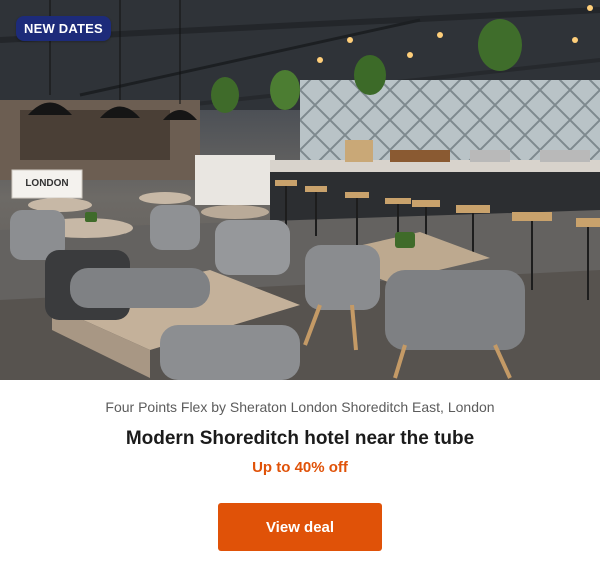 This screenshot has width=600, height=575. I want to click on london-sign-text: LONDON, so click(46, 183).